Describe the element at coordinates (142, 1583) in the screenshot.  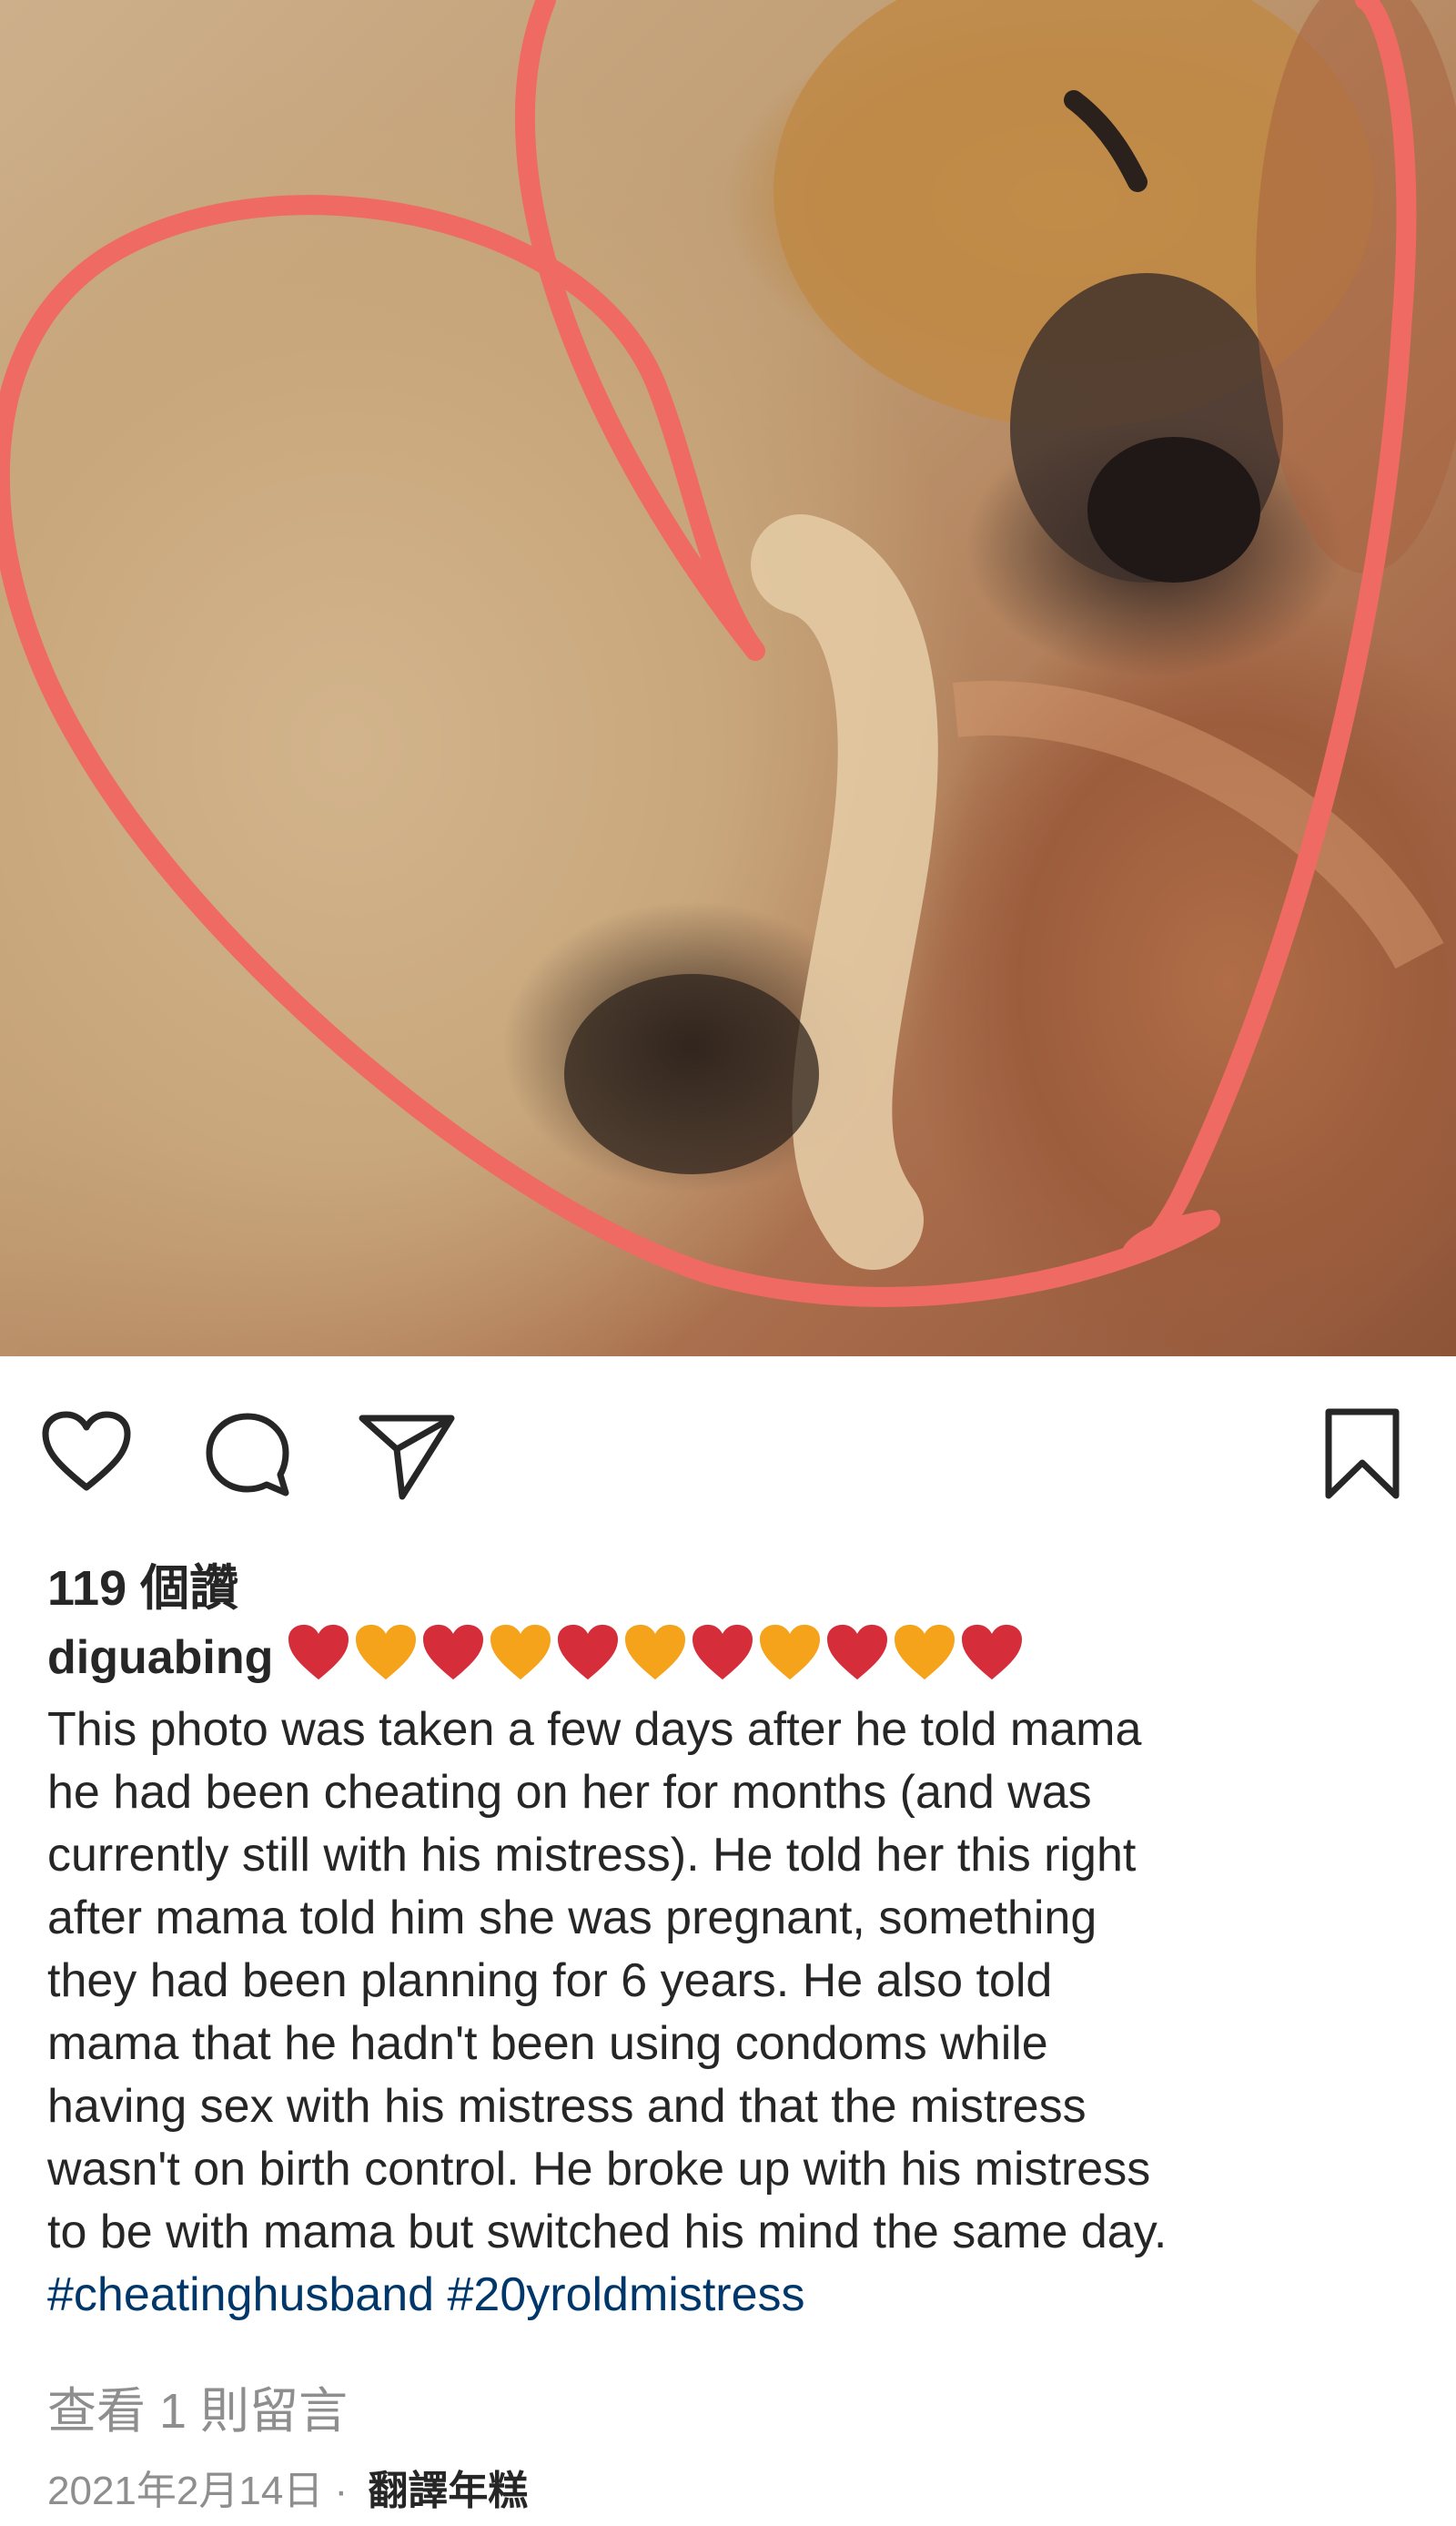
I see `like-count: 119 個讚` at that location.